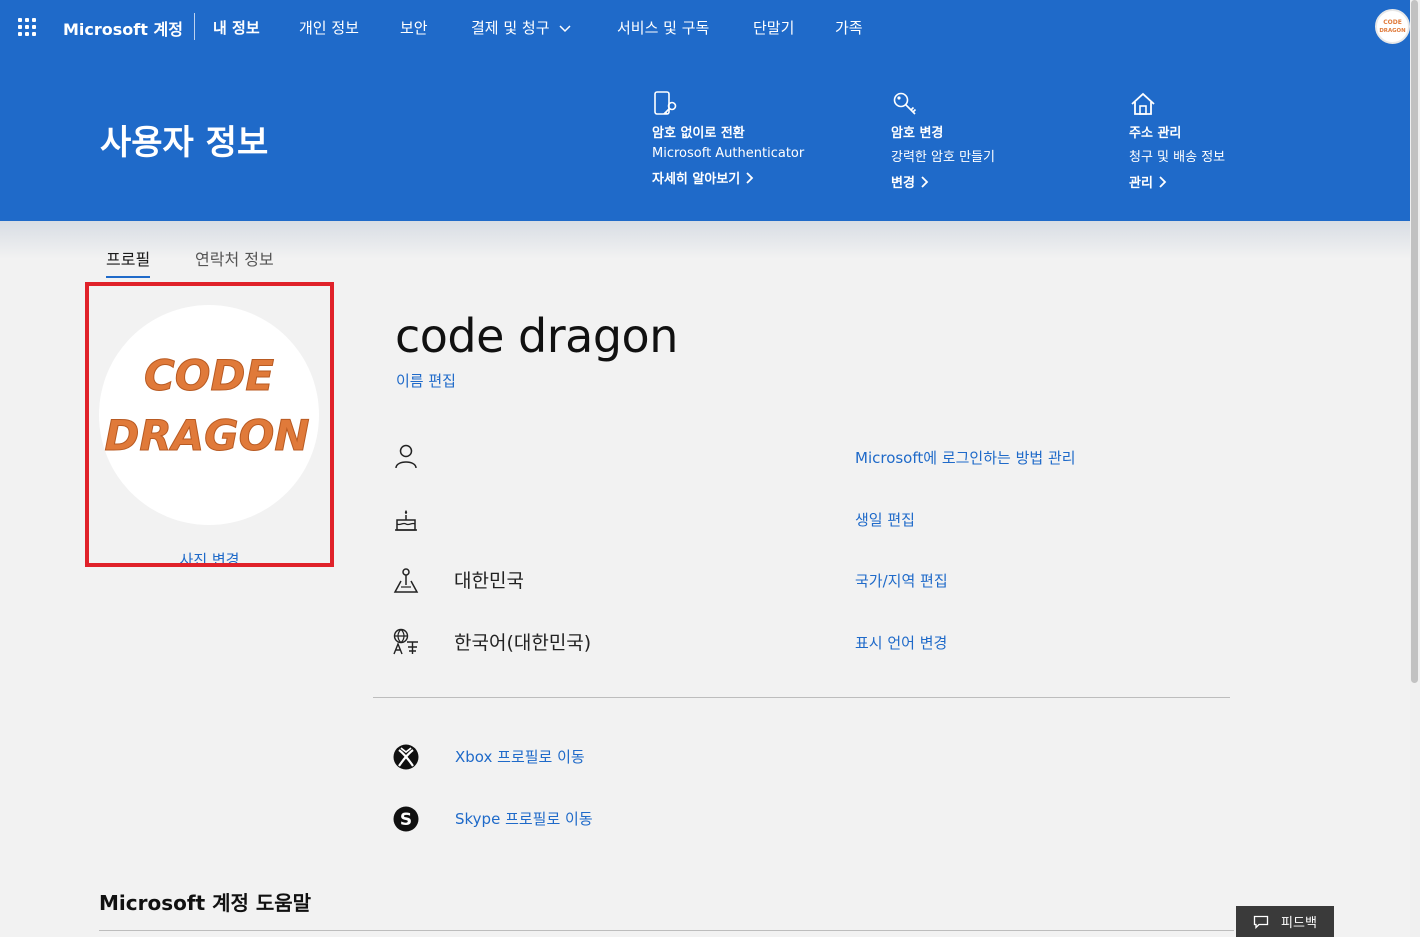 The image size is (1420, 937). What do you see at coordinates (406, 519) in the screenshot?
I see `cake-icon` at bounding box center [406, 519].